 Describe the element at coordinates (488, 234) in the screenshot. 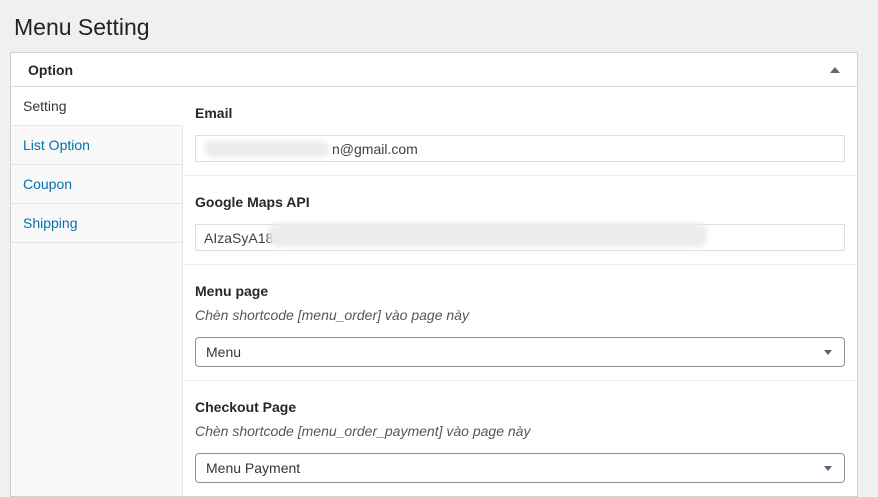

I see `redacted-api-key-blur` at that location.